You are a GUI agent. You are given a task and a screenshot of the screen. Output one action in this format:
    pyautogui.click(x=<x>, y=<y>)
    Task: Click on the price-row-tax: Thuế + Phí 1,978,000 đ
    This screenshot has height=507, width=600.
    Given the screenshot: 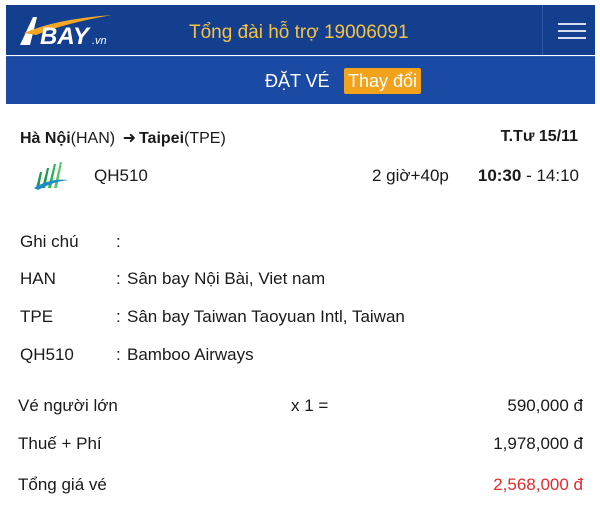 What is the action you would take?
    pyautogui.click(x=300, y=445)
    